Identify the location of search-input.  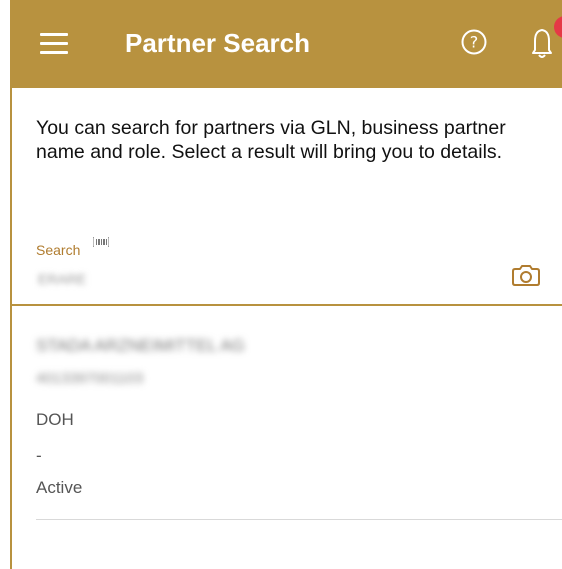
(248, 279).